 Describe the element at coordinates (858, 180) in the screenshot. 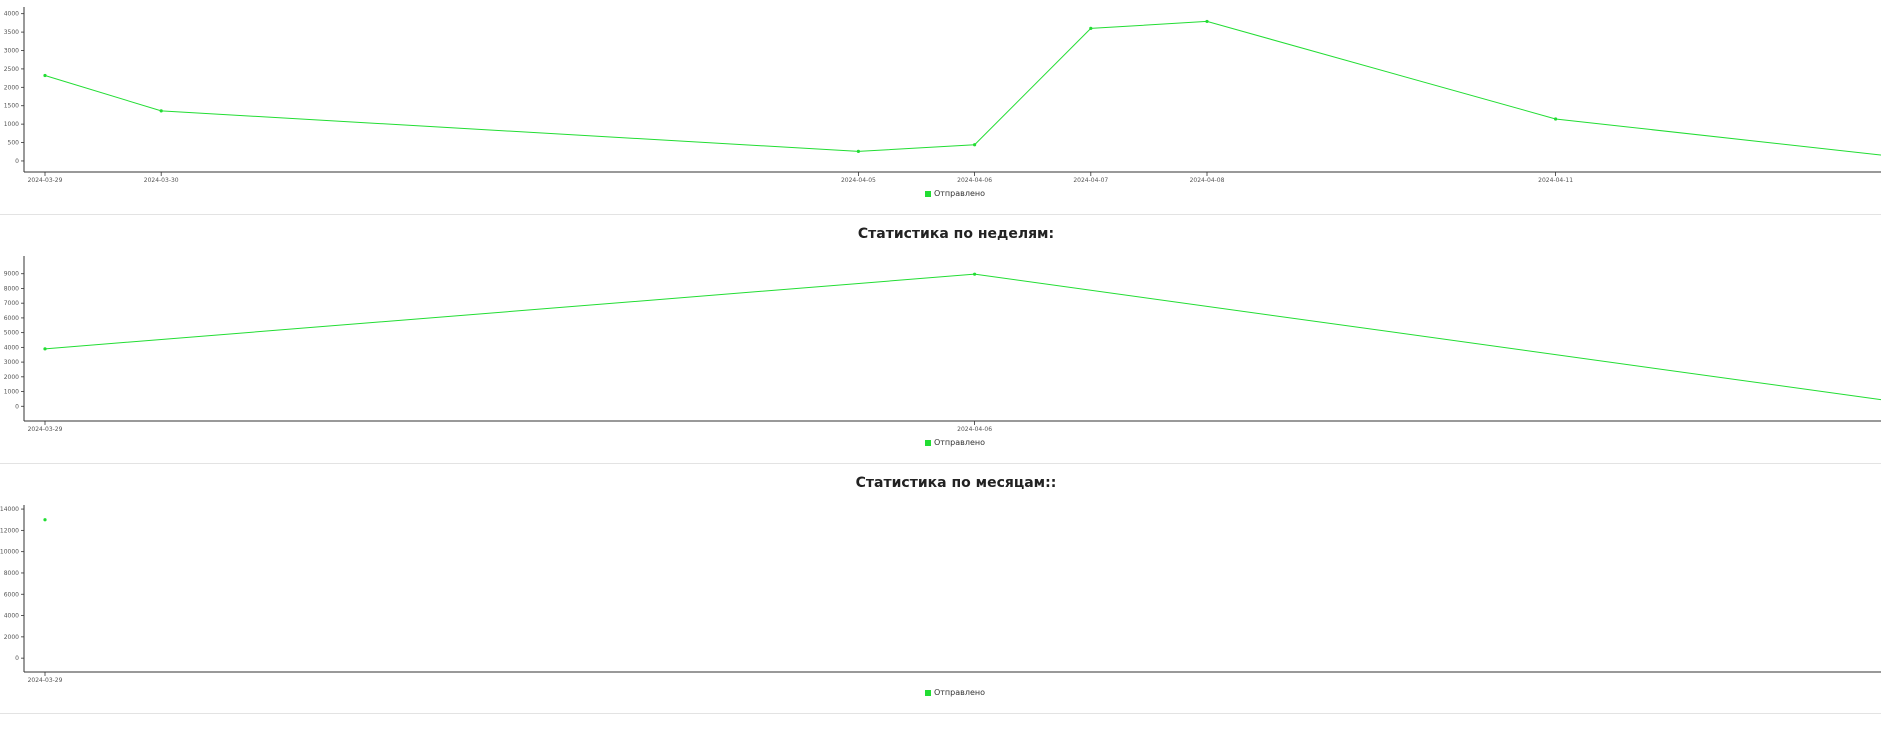

I see `x-tick-label: 2024-04-05` at that location.